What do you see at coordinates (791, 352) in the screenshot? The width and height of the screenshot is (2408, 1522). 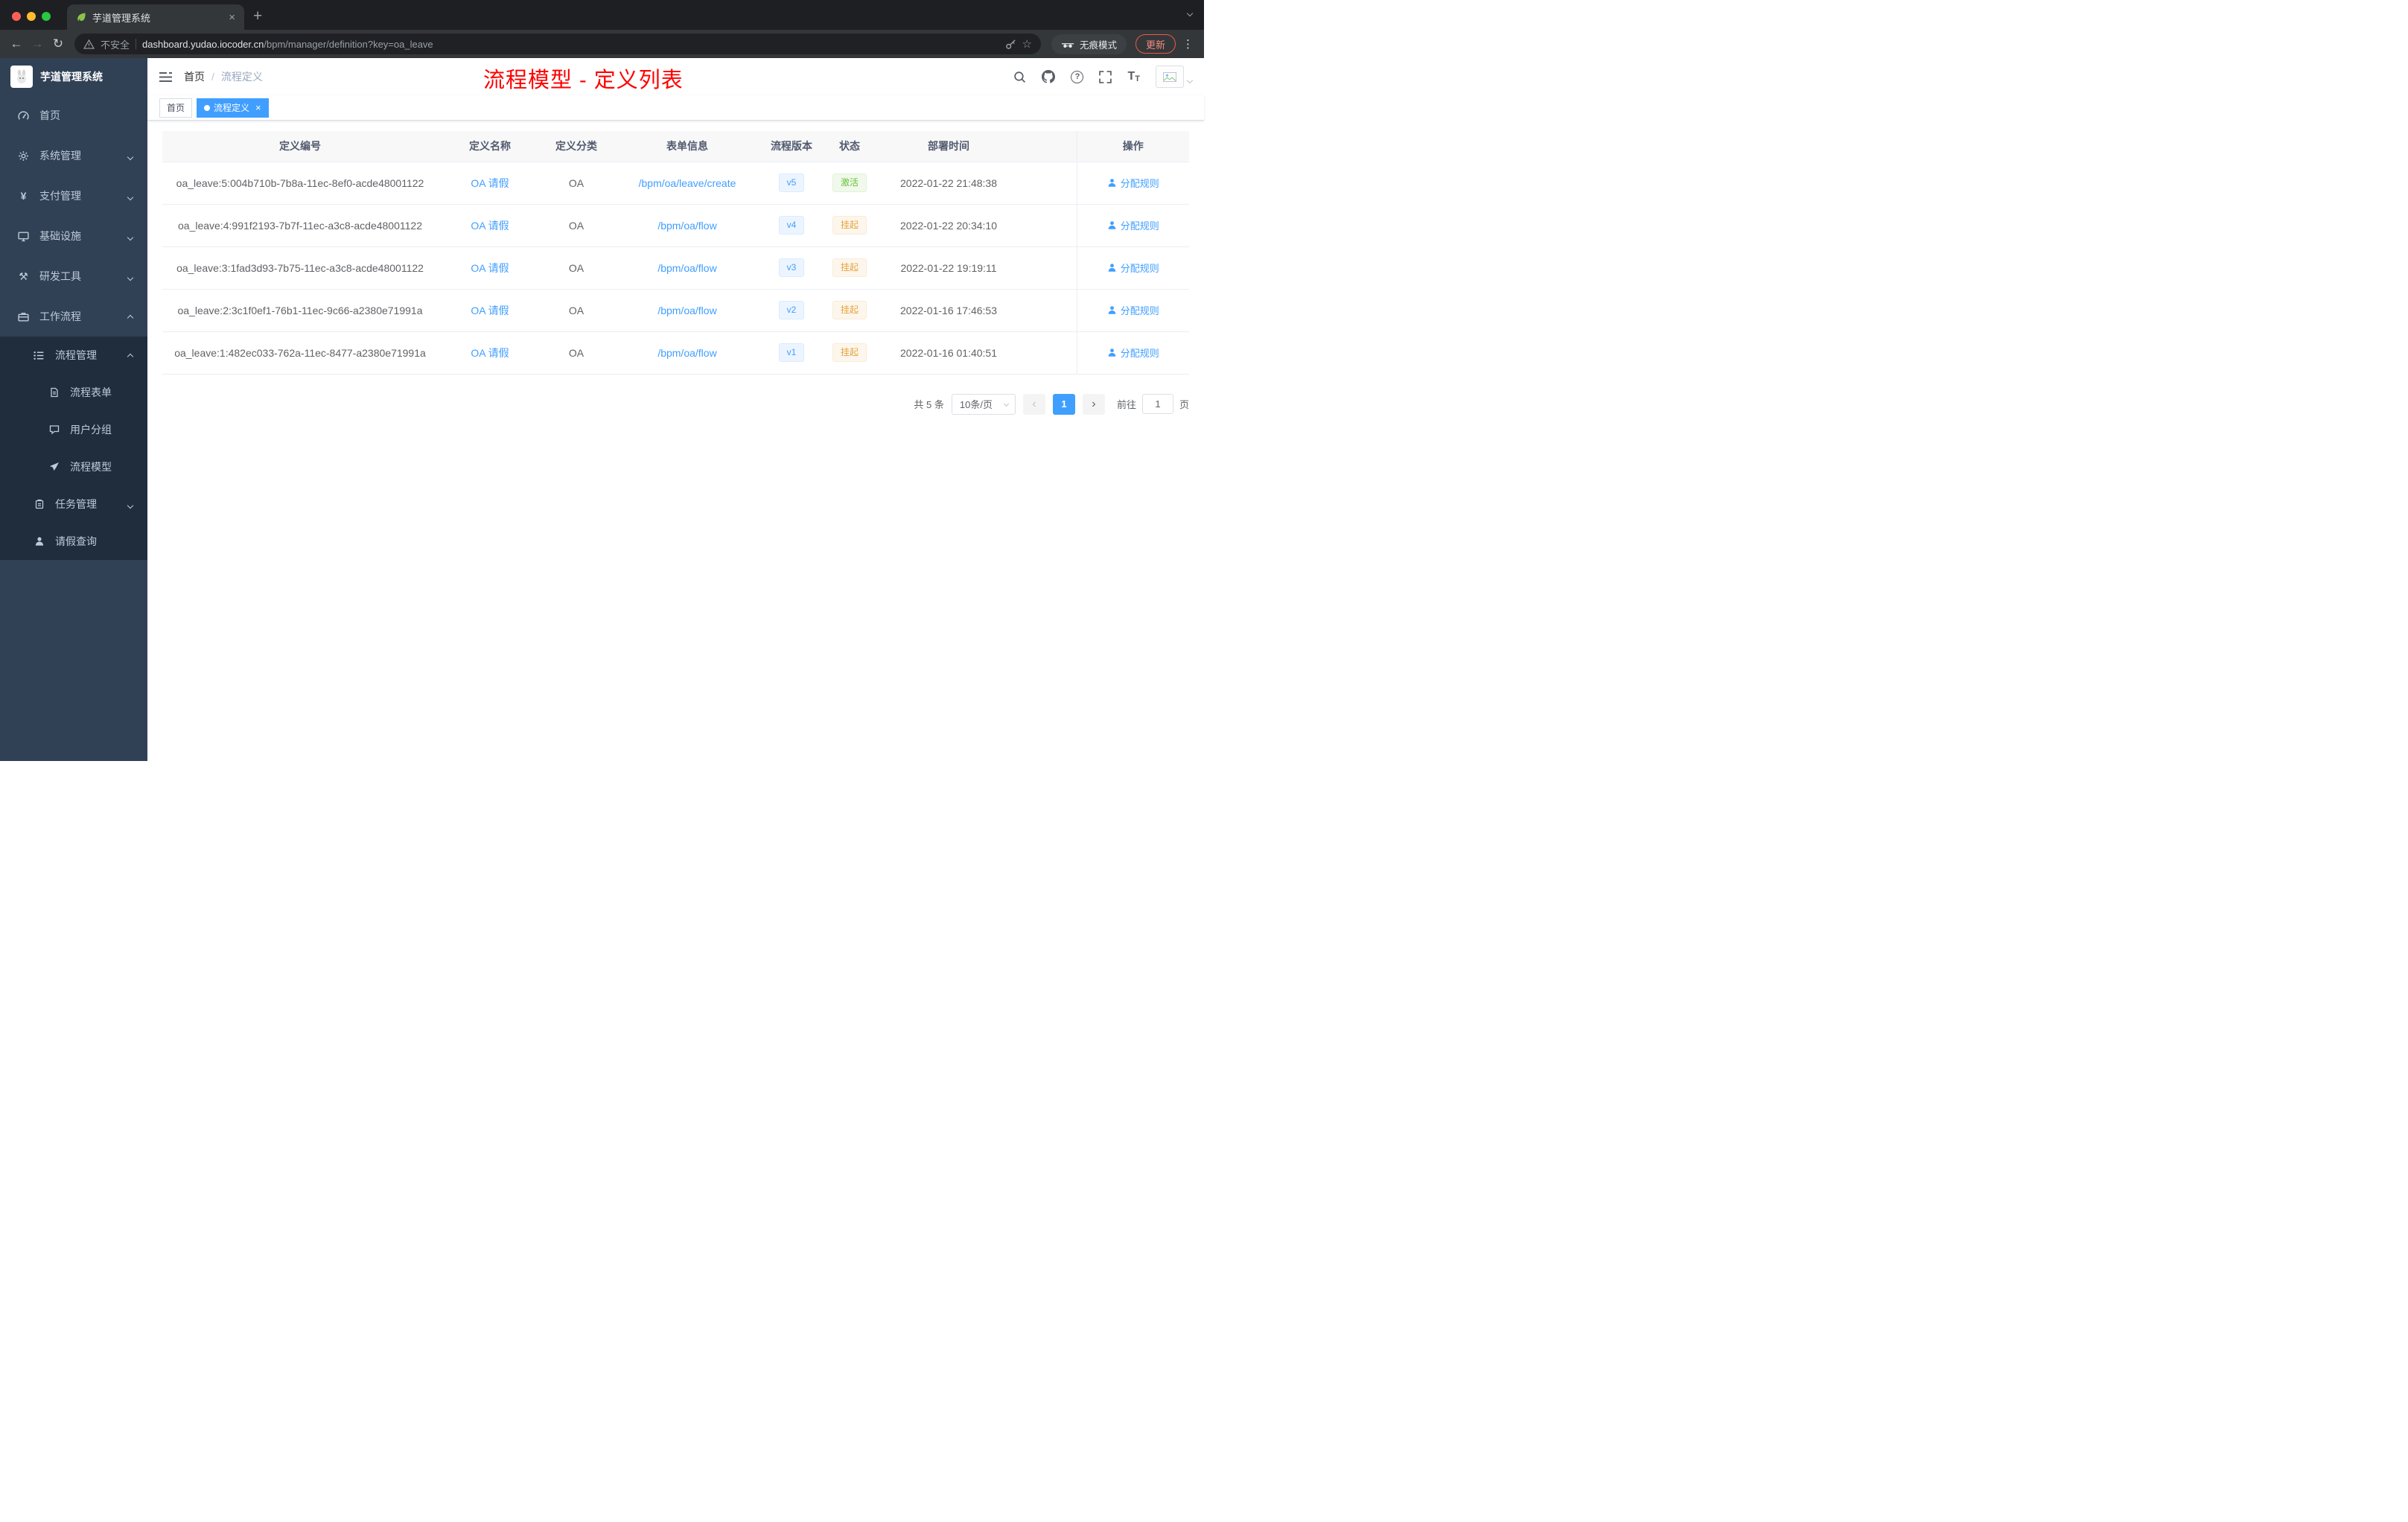 I see `version-badge: v1` at bounding box center [791, 352].